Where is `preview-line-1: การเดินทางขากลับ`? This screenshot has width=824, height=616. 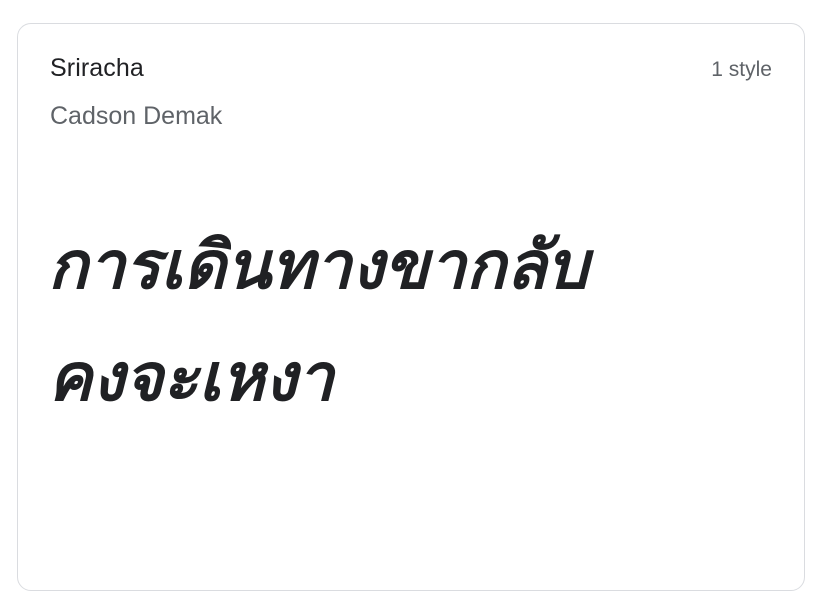 preview-line-1: การเดินทางขากลับ is located at coordinates (318, 265).